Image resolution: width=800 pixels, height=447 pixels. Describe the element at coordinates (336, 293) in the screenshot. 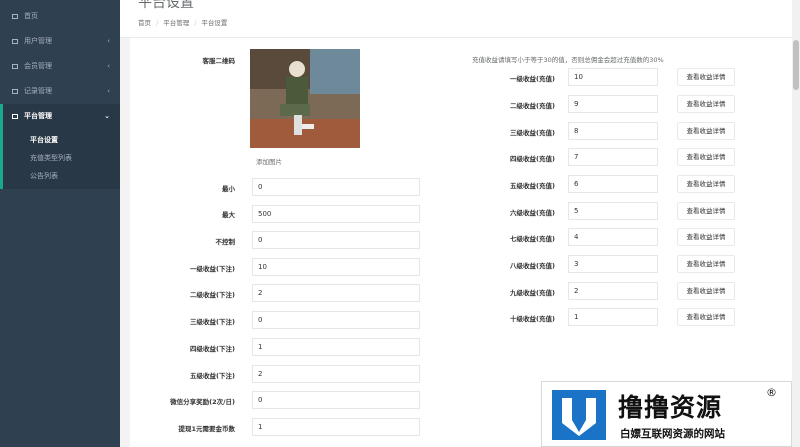

I see `bet-level-2-input: 2` at that location.